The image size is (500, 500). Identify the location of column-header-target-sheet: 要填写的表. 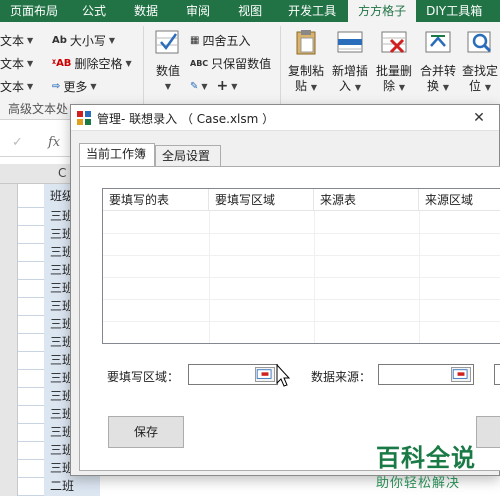
(156, 200).